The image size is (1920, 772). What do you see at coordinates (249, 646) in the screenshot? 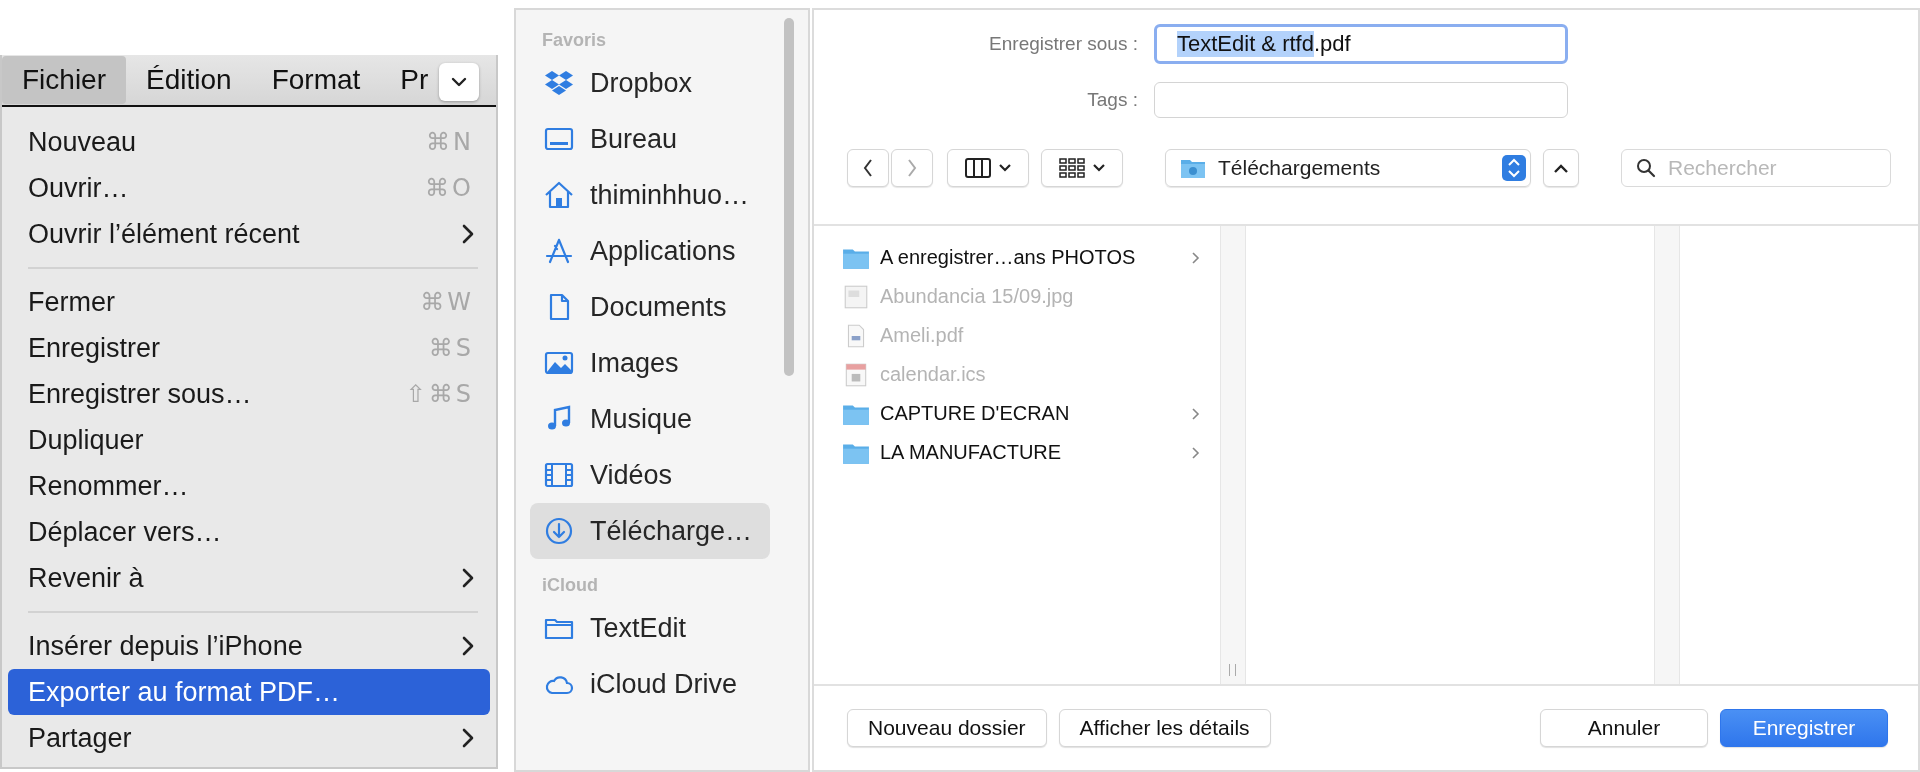
I see `menu-item: Insérer depuis l’iPhone` at bounding box center [249, 646].